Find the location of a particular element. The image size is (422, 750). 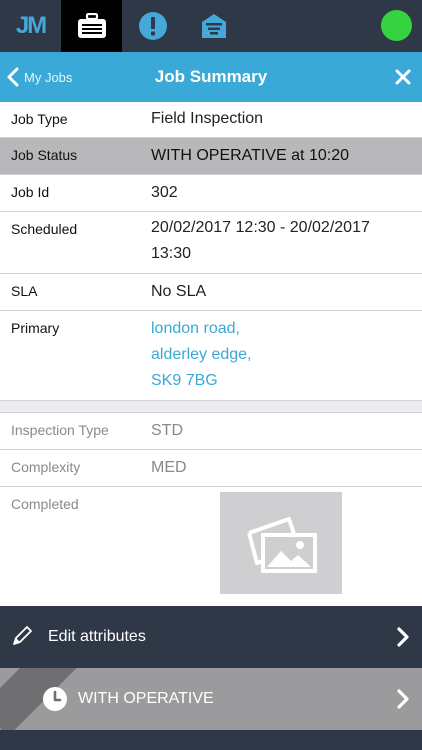

sla-value: No SLA is located at coordinates (179, 291).